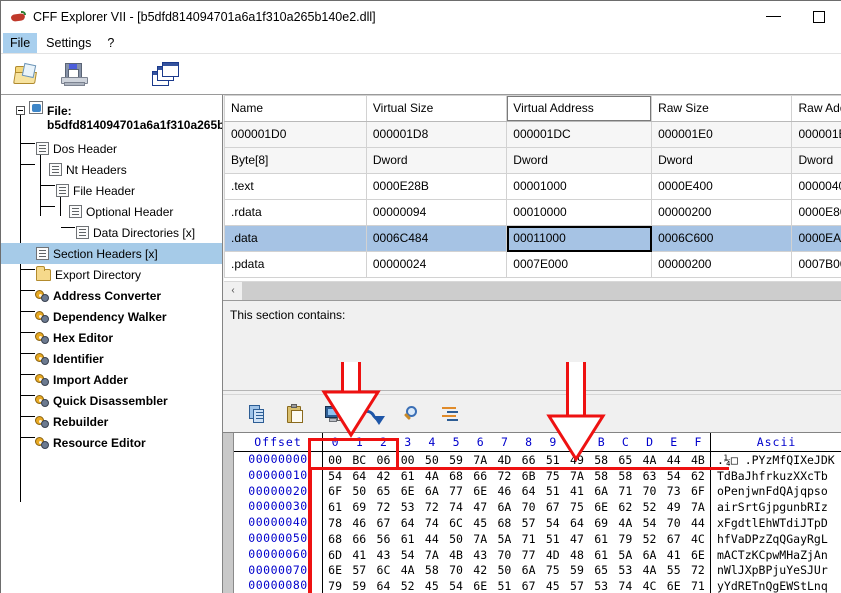  Describe the element at coordinates (776, 507) in the screenshot. I see `hex-ascii: airSrtGjpgunbRIz` at that location.